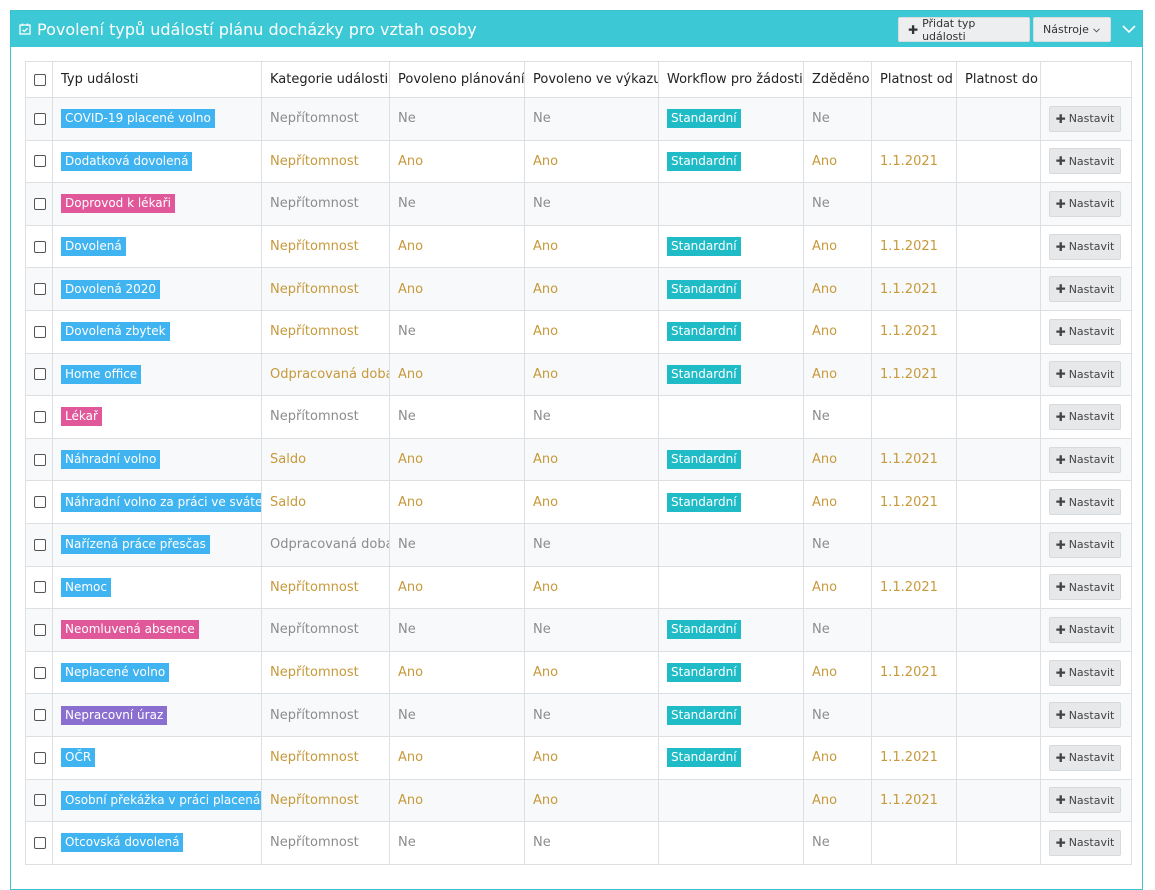 The width and height of the screenshot is (1155, 890). Describe the element at coordinates (118, 204) in the screenshot. I see `event-type-tag: Doprovod k lékaři` at that location.